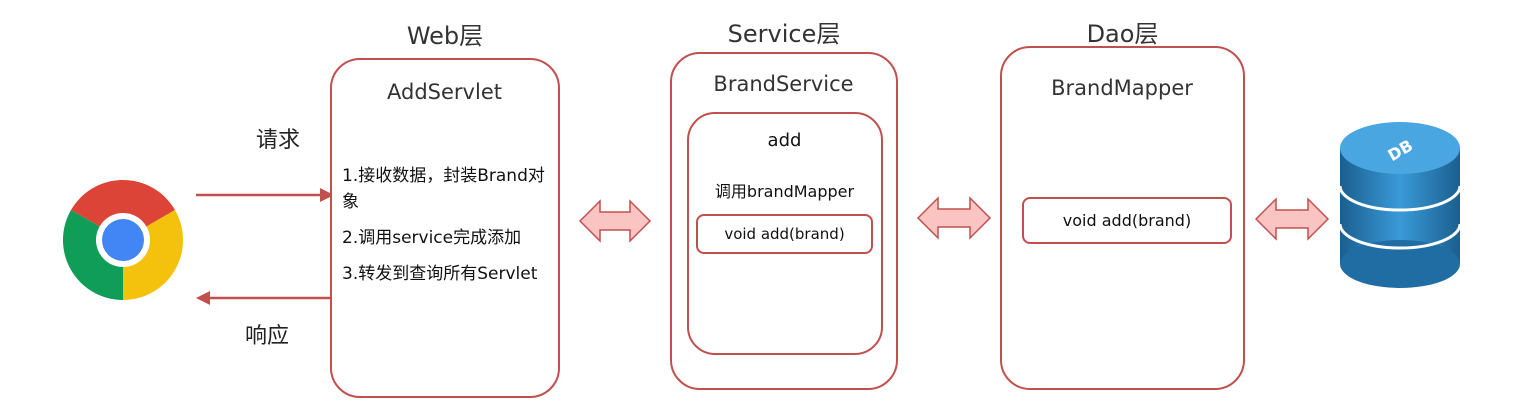 The height and width of the screenshot is (410, 1534). I want to click on web-step-1: 1.接收数据，封装Brand对象, so click(443, 189).